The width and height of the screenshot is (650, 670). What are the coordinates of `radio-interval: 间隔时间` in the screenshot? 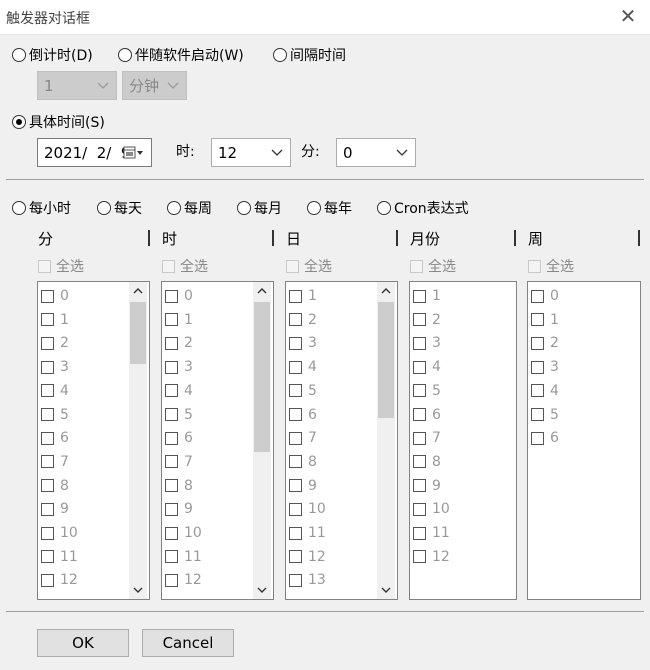 It's located at (309, 55).